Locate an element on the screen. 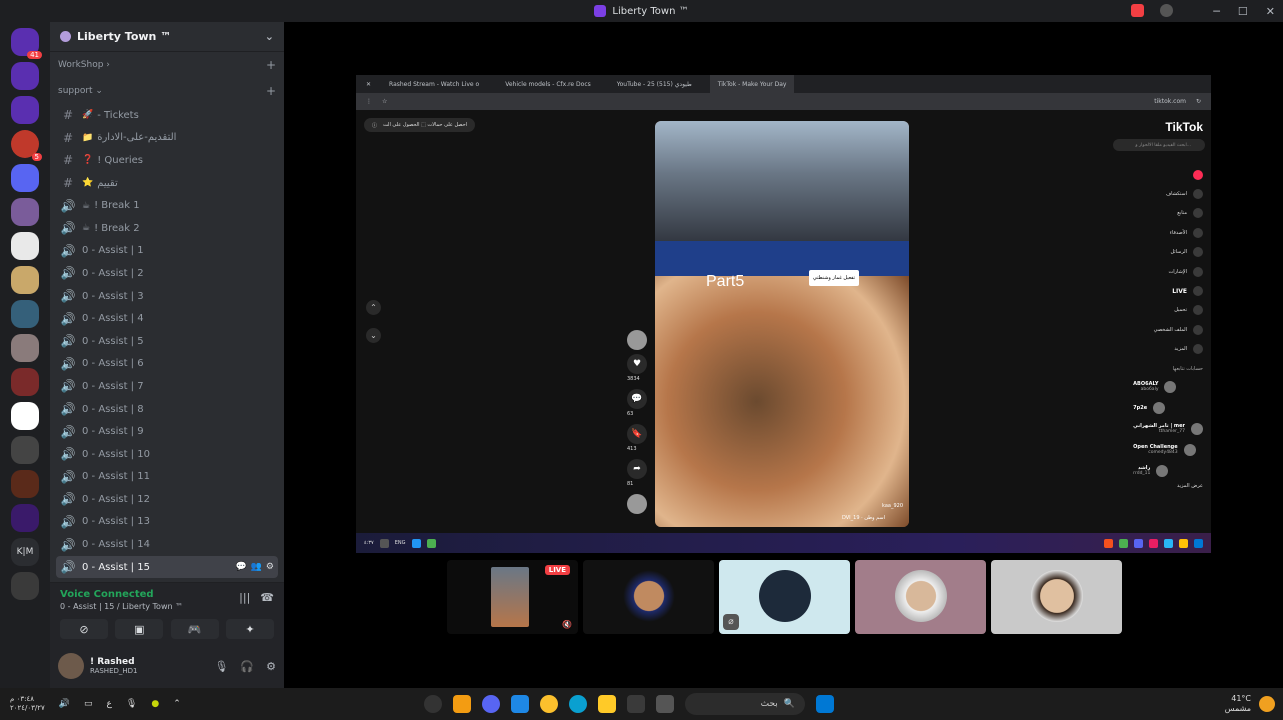 The image size is (1283, 720). stream-tile: LIVE 🔇 is located at coordinates (512, 597).